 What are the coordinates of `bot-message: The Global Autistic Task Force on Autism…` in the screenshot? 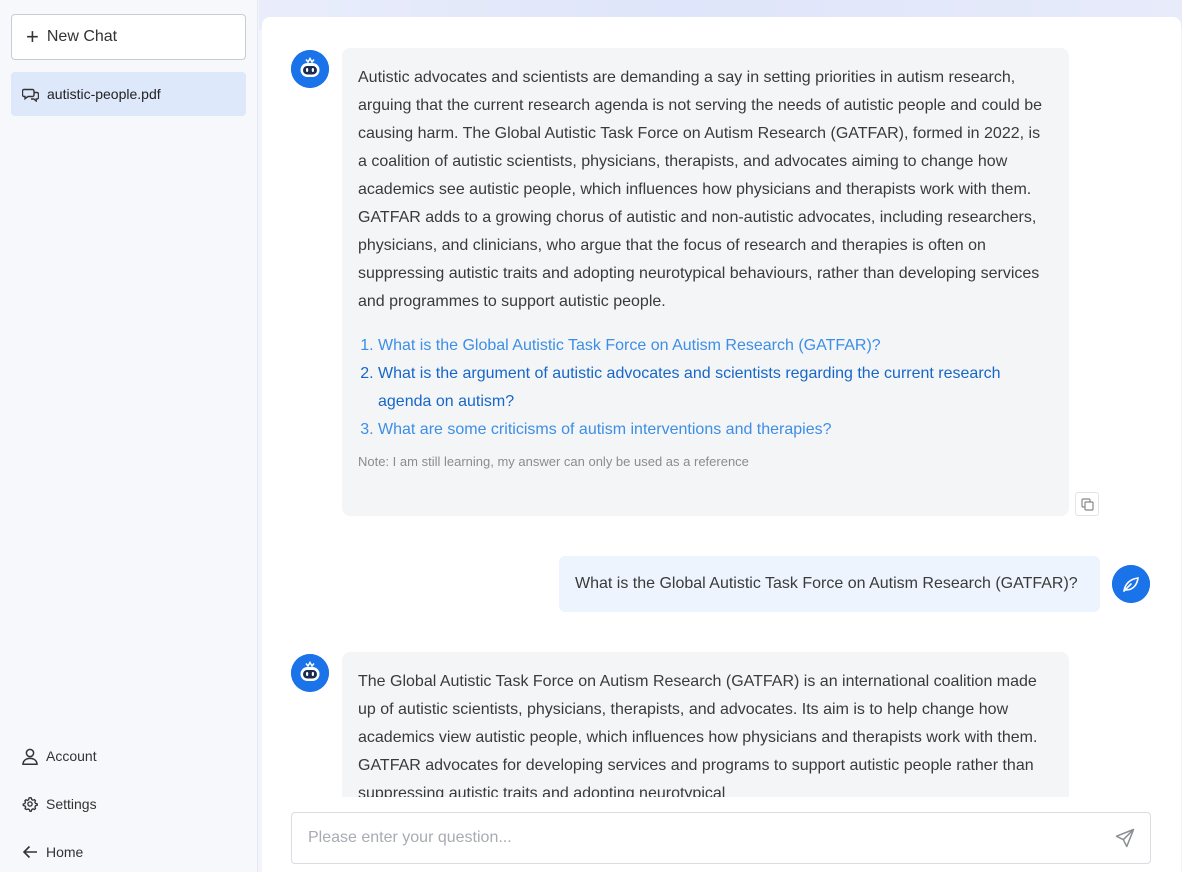 It's located at (705, 724).